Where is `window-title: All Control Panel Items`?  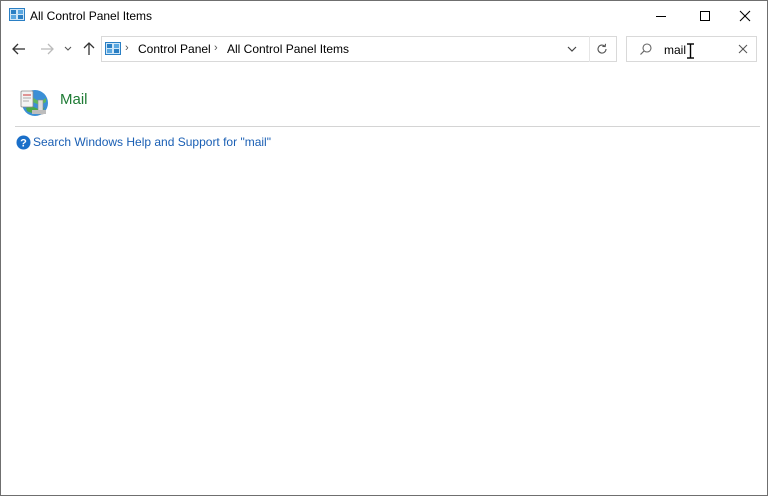 window-title: All Control Panel Items is located at coordinates (91, 16).